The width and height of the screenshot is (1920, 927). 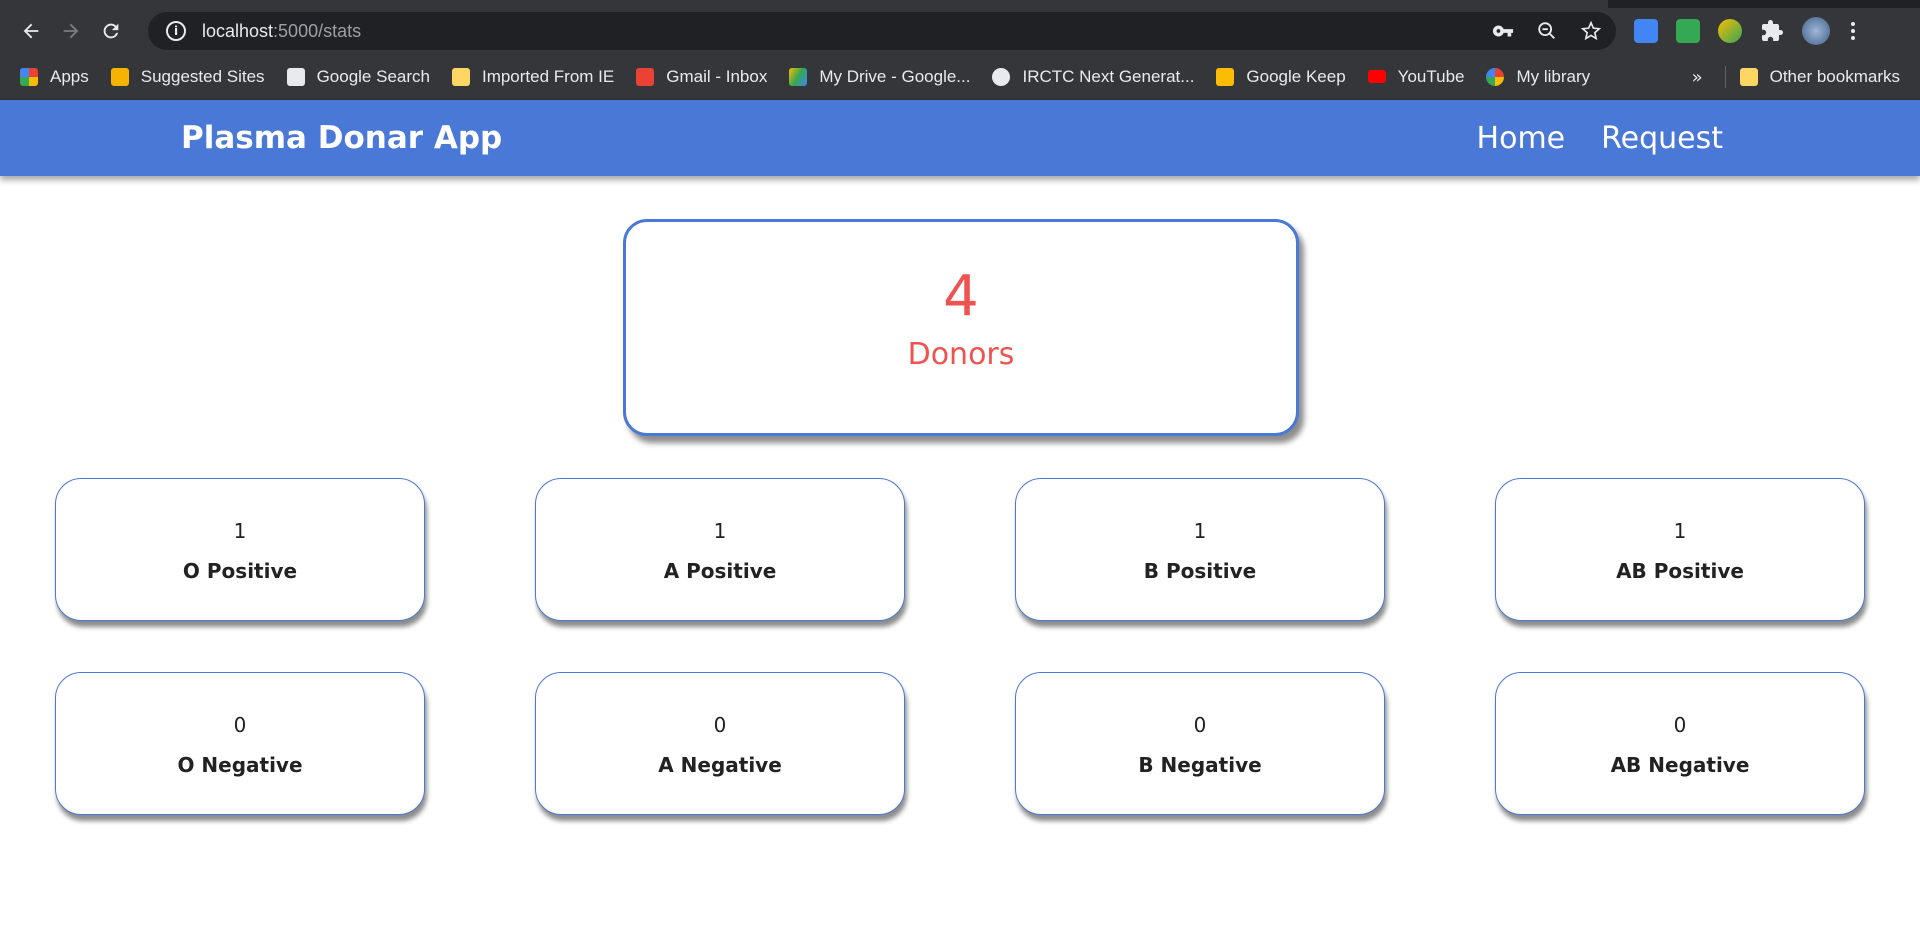 I want to click on bookmark-my-library: My library, so click(x=1538, y=77).